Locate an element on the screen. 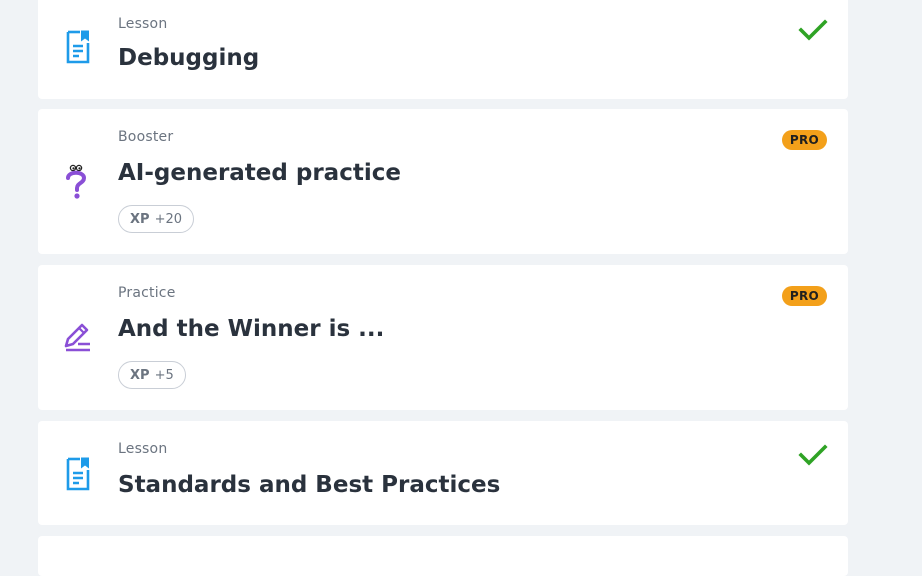 This screenshot has height=576, width=922. item-kind: Practice is located at coordinates (147, 293).